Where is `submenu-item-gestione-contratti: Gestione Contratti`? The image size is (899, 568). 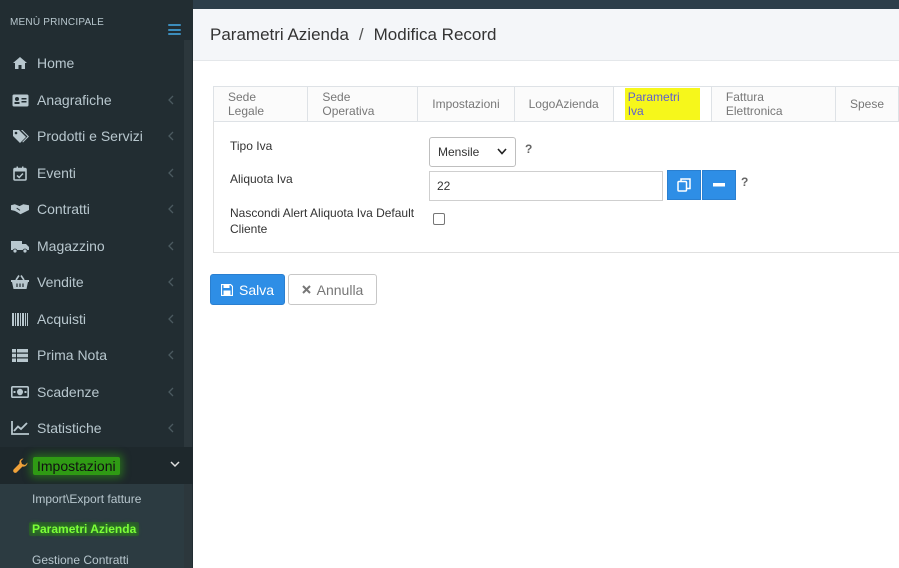 submenu-item-gestione-contratti: Gestione Contratti is located at coordinates (80, 560).